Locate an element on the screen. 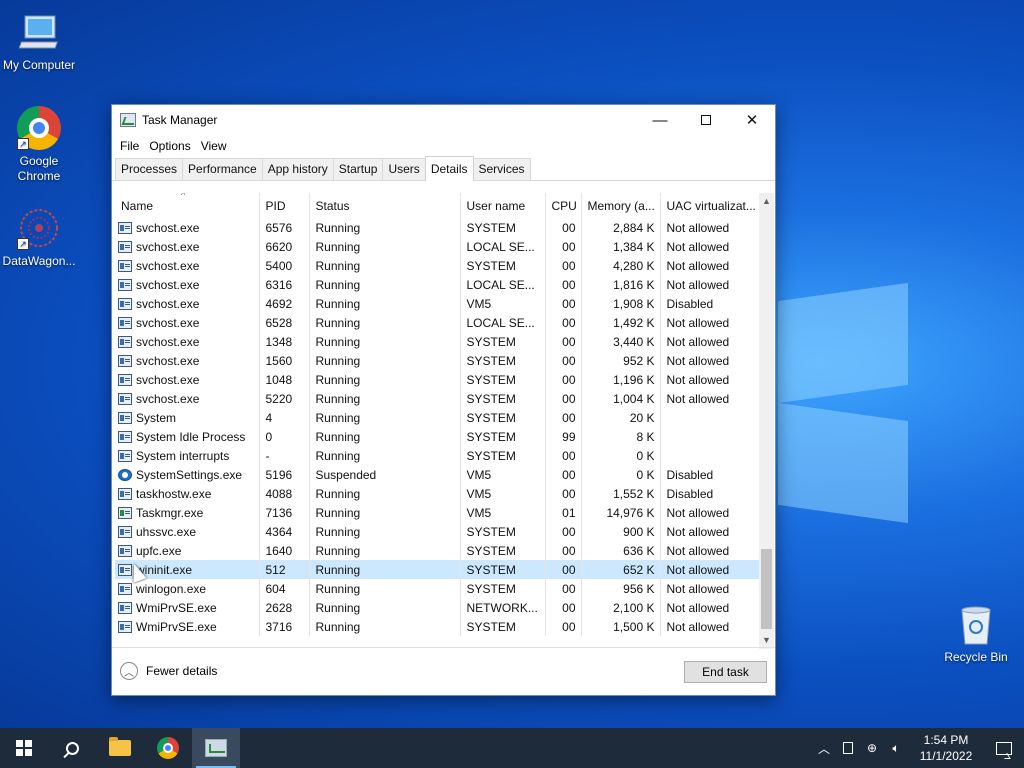 Image resolution: width=1024 pixels, height=768 pixels. menu-options: Options is located at coordinates (170, 146).